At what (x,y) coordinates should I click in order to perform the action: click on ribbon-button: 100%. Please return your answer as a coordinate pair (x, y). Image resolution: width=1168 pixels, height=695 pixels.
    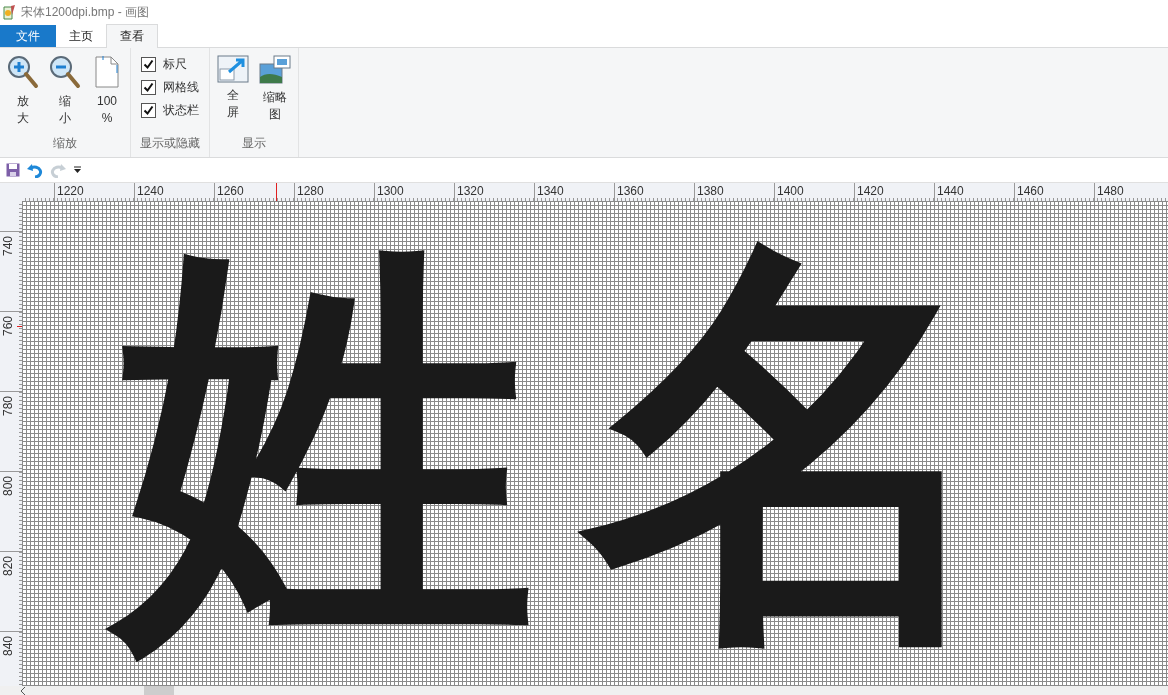
    Looking at the image, I should click on (107, 91).